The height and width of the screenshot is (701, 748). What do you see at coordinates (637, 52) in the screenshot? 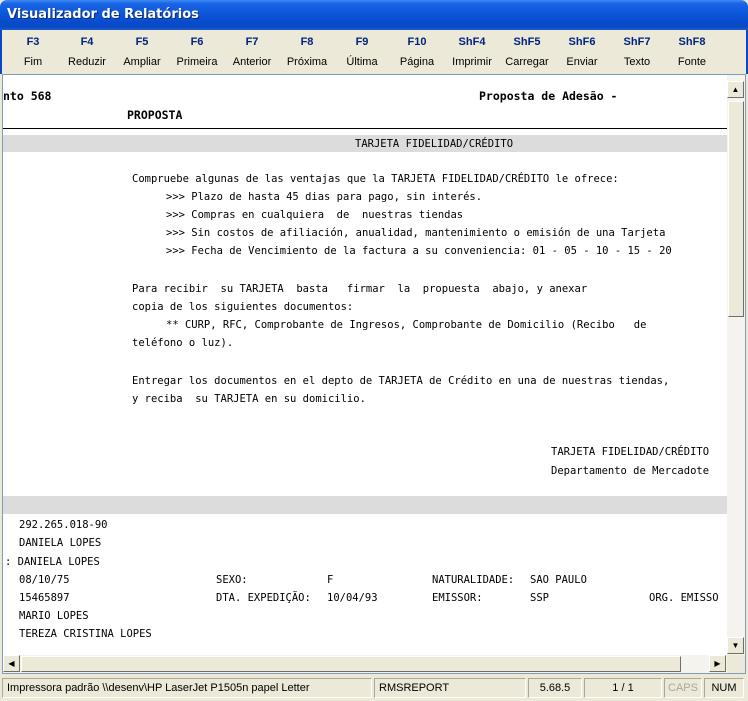
I see `text-button: ShF7 Texto` at bounding box center [637, 52].